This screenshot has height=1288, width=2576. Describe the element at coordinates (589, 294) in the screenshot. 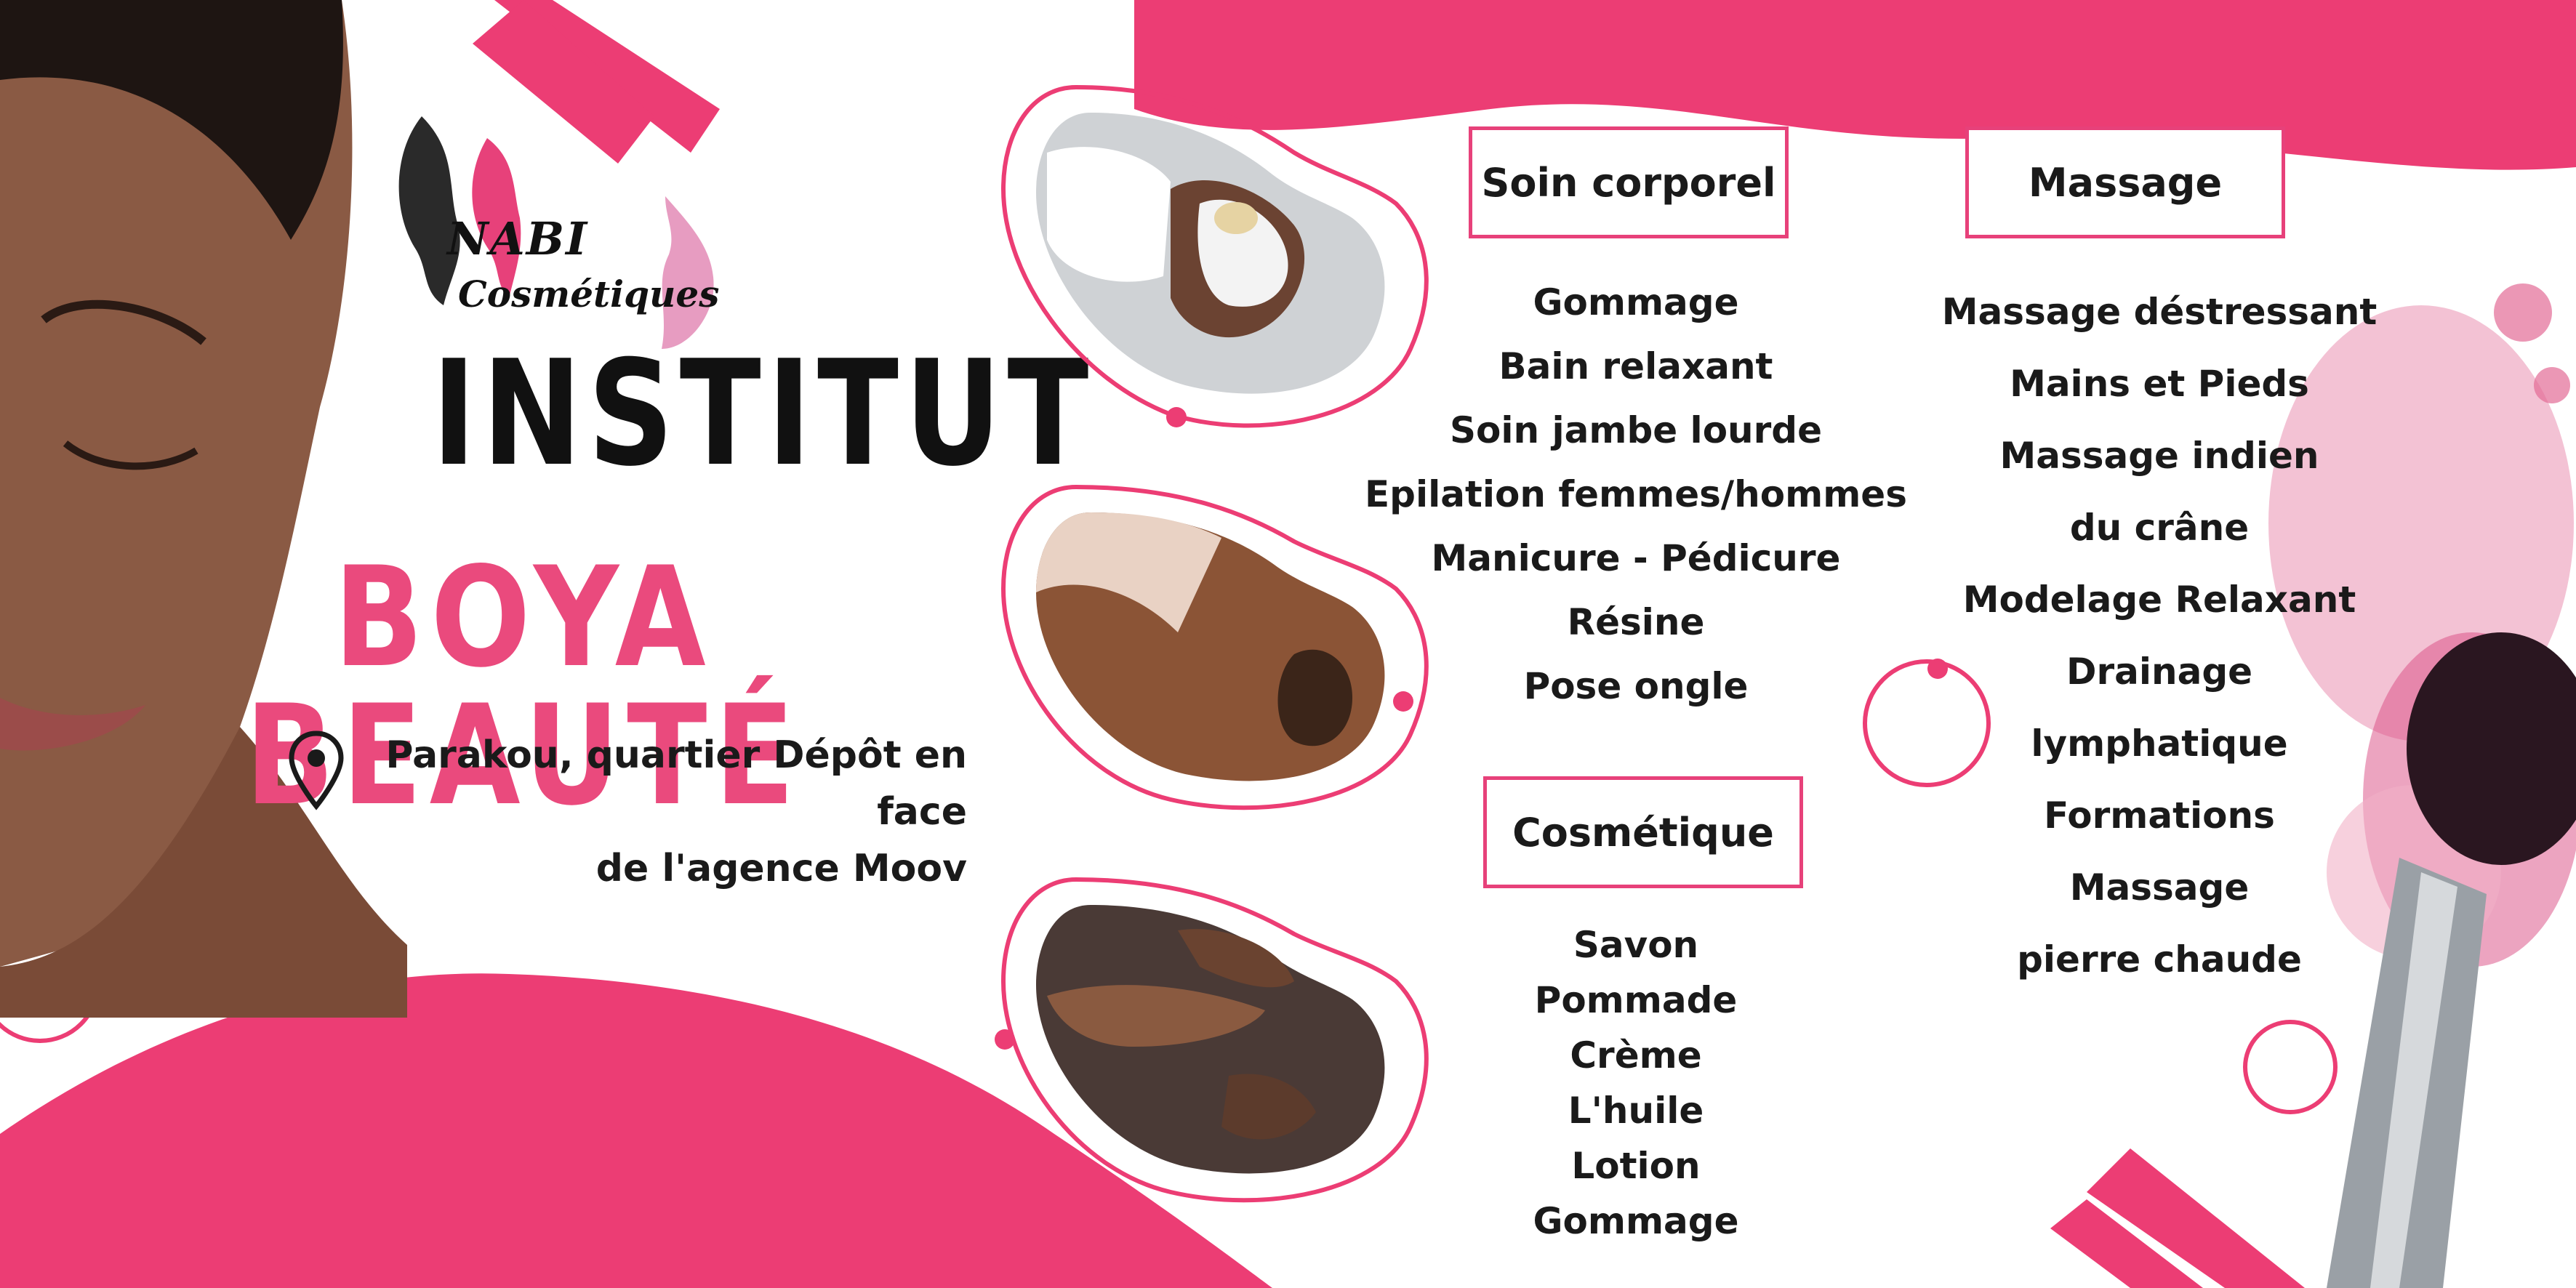

I see `logo-subtitle: Cosmétiques` at that location.